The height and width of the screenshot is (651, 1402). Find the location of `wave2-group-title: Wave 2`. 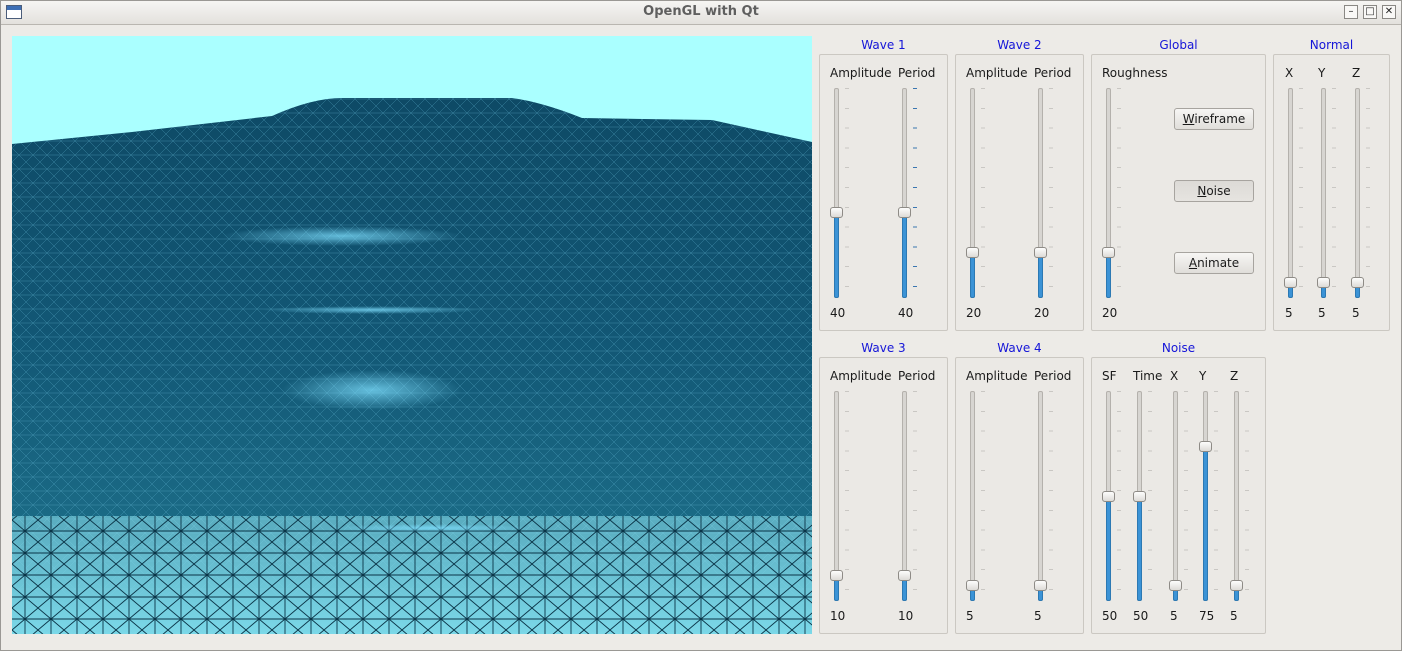

wave2-group-title: Wave 2 is located at coordinates (1019, 45).